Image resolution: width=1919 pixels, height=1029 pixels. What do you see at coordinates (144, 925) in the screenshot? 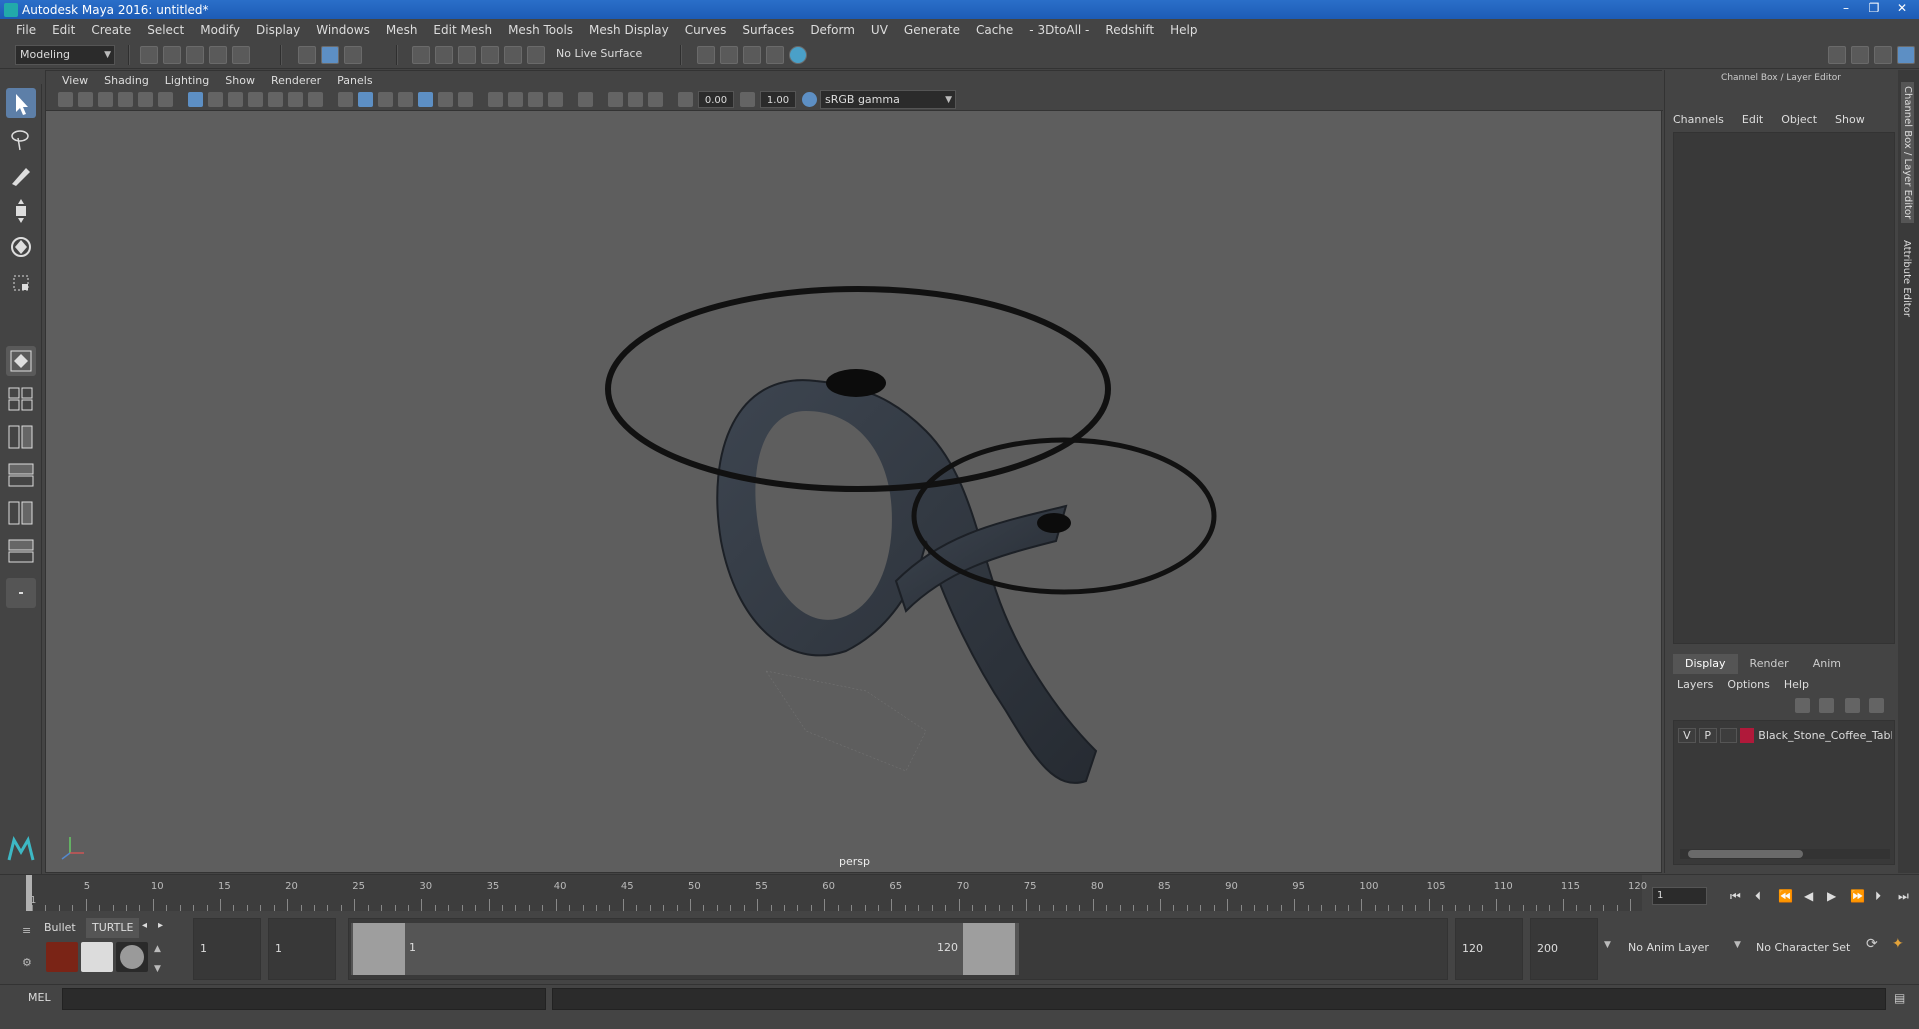
I see `shelf-scroll-left-icon: ◂` at bounding box center [144, 925].